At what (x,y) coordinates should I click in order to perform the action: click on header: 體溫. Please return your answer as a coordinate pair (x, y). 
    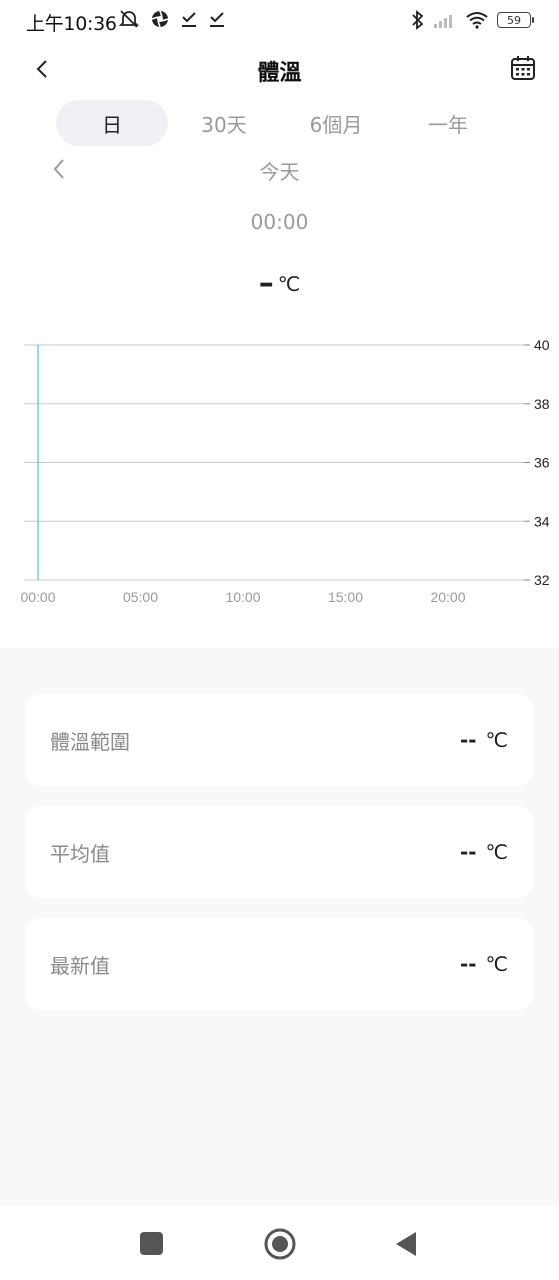
    Looking at the image, I should click on (279, 69).